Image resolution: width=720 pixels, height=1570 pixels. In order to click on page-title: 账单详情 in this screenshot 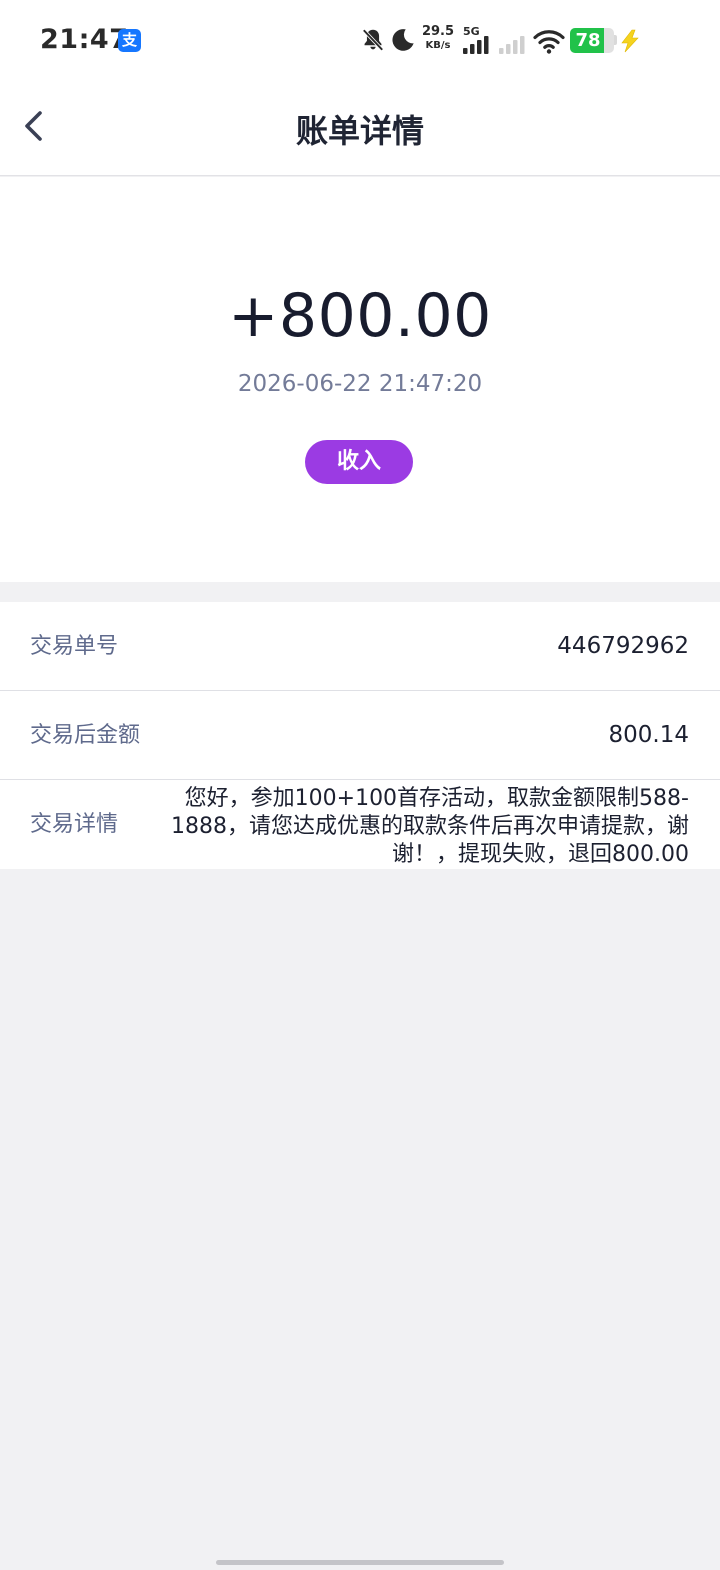, I will do `click(359, 131)`.